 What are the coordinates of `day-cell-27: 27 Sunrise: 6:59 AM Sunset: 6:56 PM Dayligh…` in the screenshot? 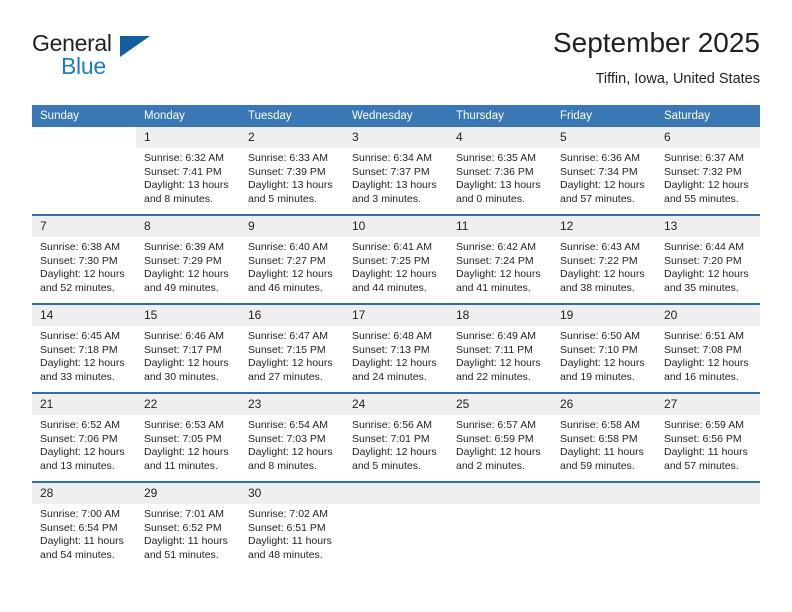 It's located at (708, 437).